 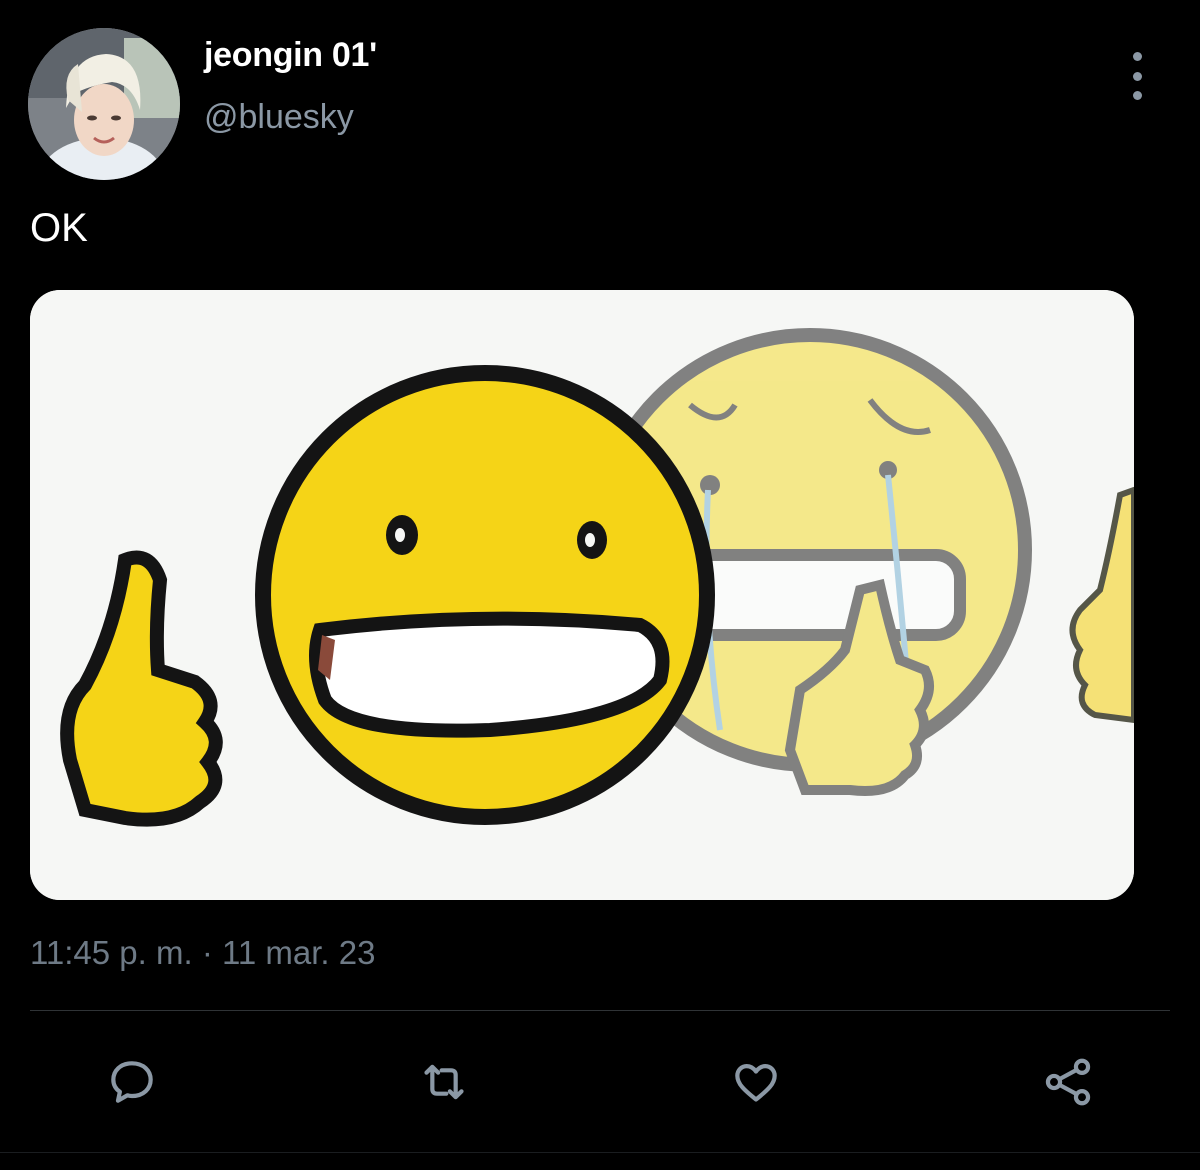 What do you see at coordinates (59, 228) in the screenshot?
I see `tweet-text: OK` at bounding box center [59, 228].